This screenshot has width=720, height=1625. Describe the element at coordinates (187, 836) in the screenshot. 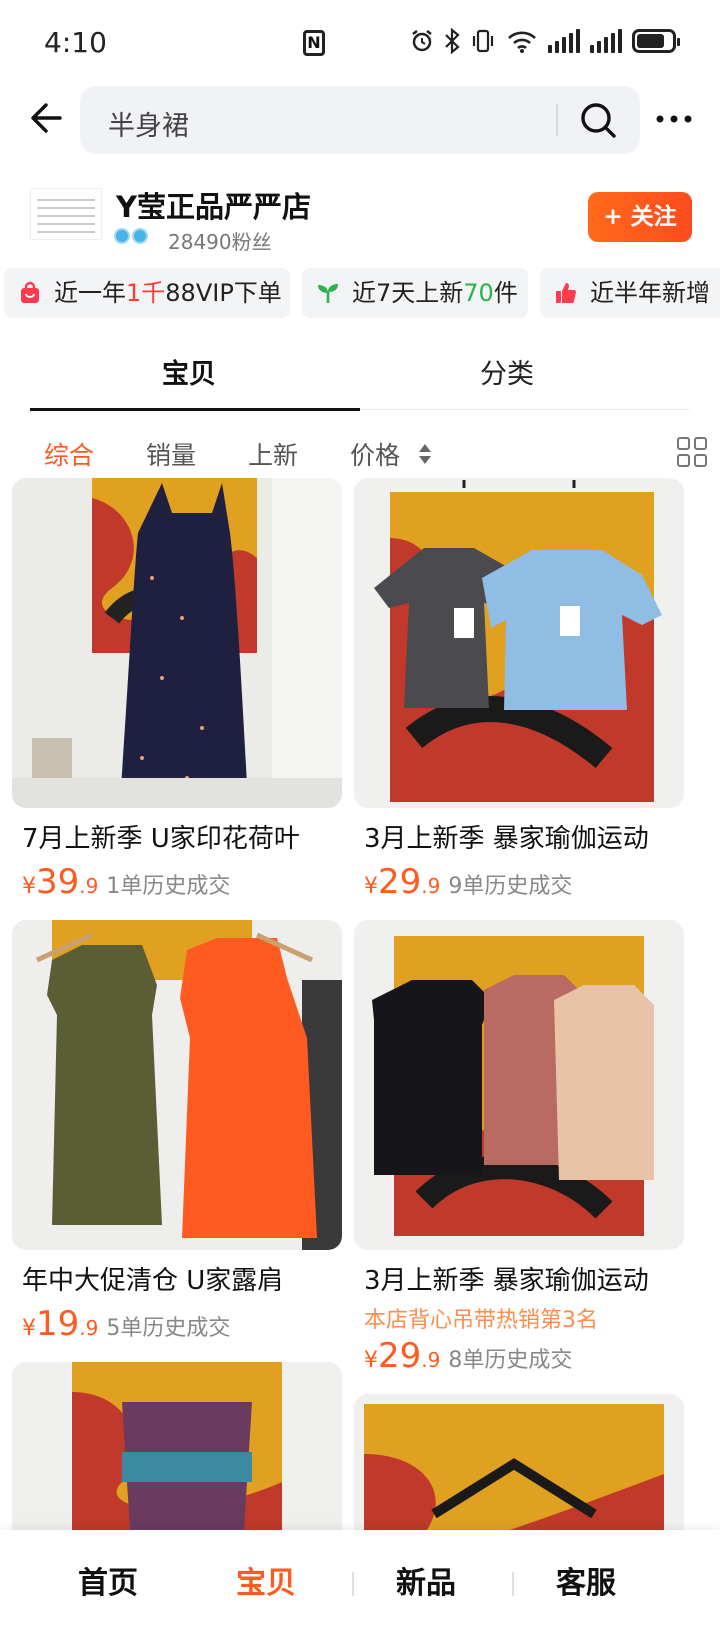

I see `product-title-1: 7月上新季 U家印花荷叶` at that location.